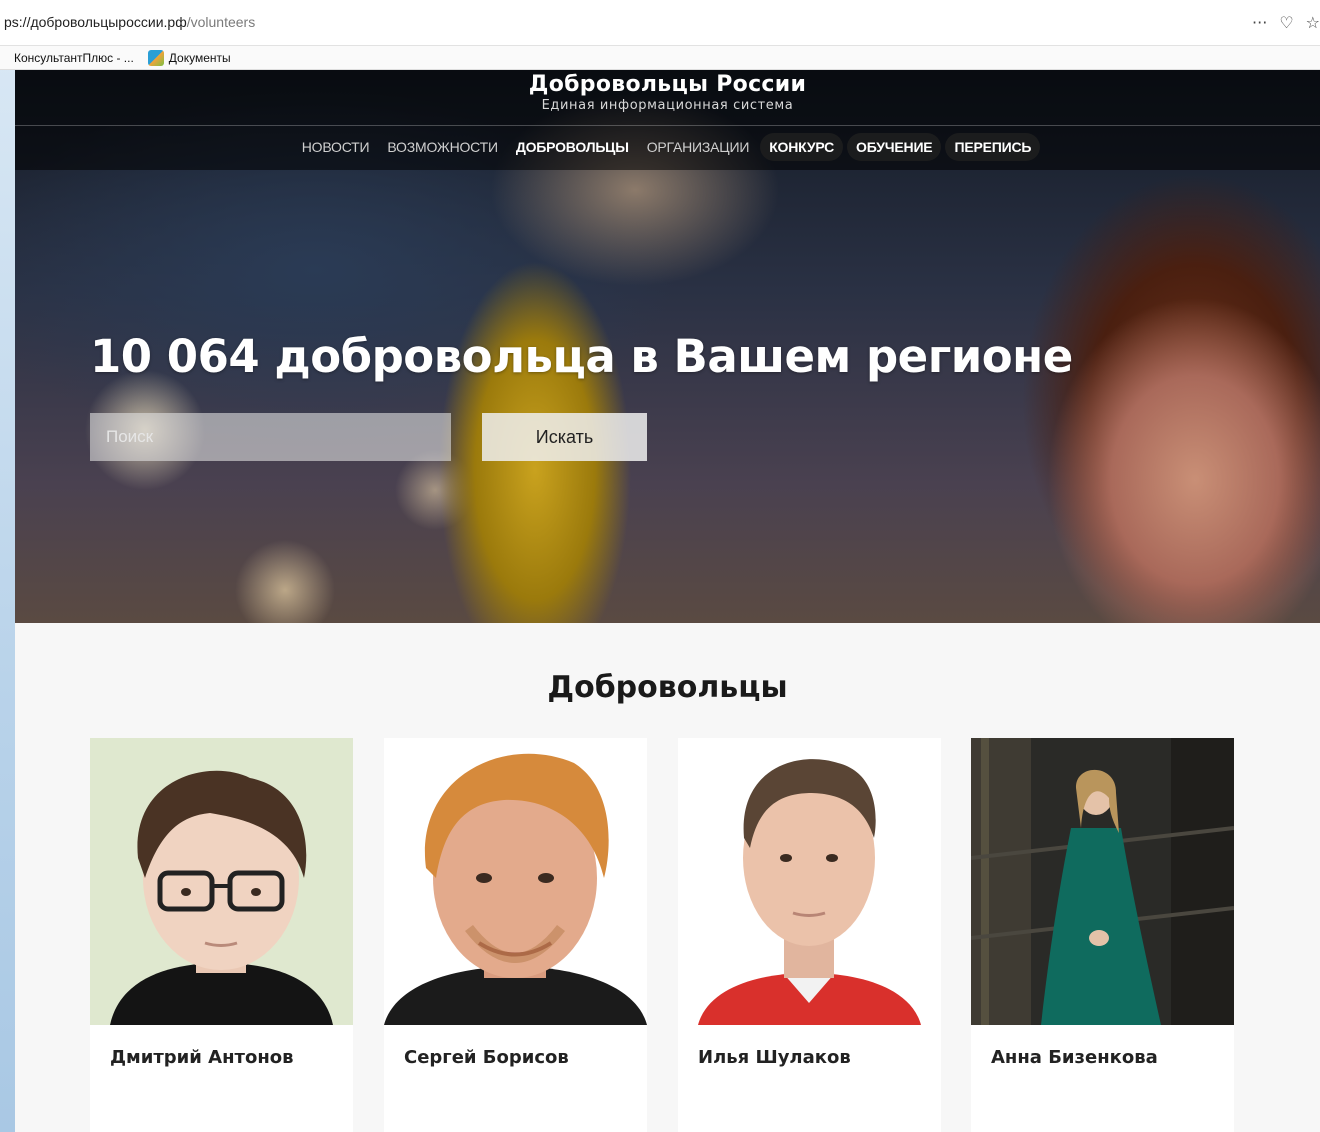  I want to click on section-title: Добровольцы, so click(667, 687).